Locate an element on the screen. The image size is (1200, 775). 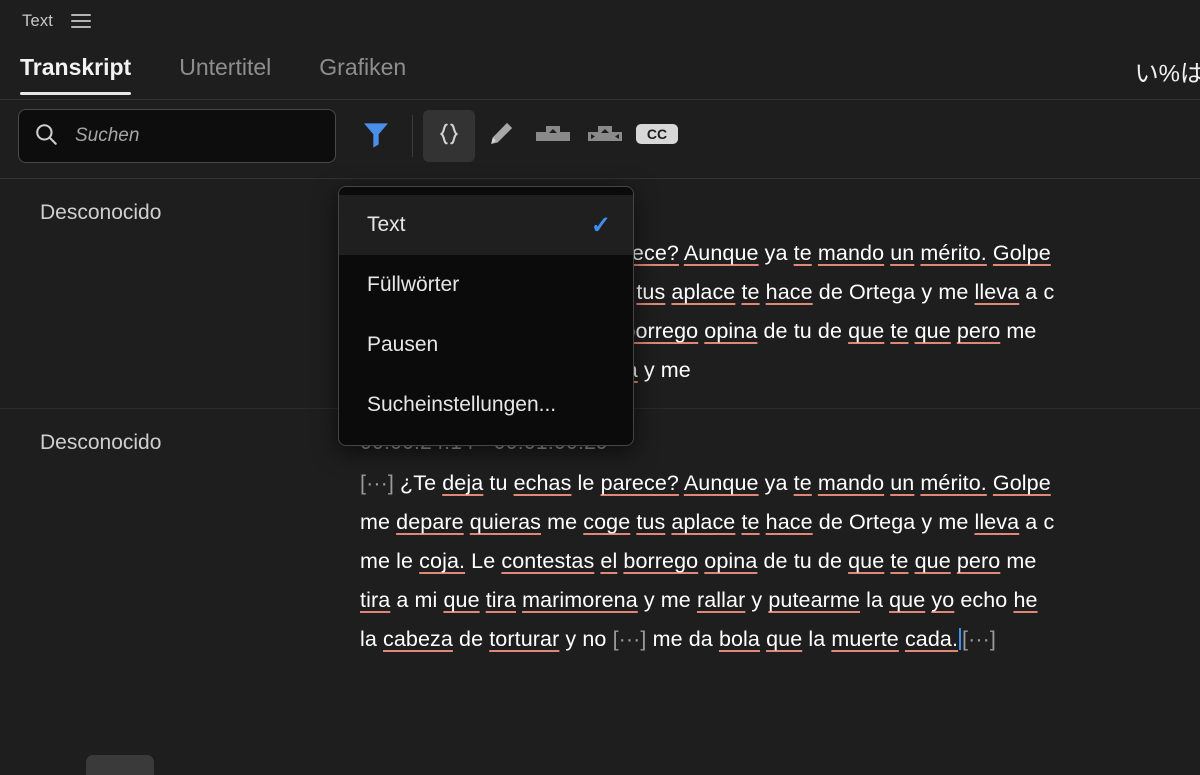
tab-transkript: Transkript is located at coordinates (76, 74).